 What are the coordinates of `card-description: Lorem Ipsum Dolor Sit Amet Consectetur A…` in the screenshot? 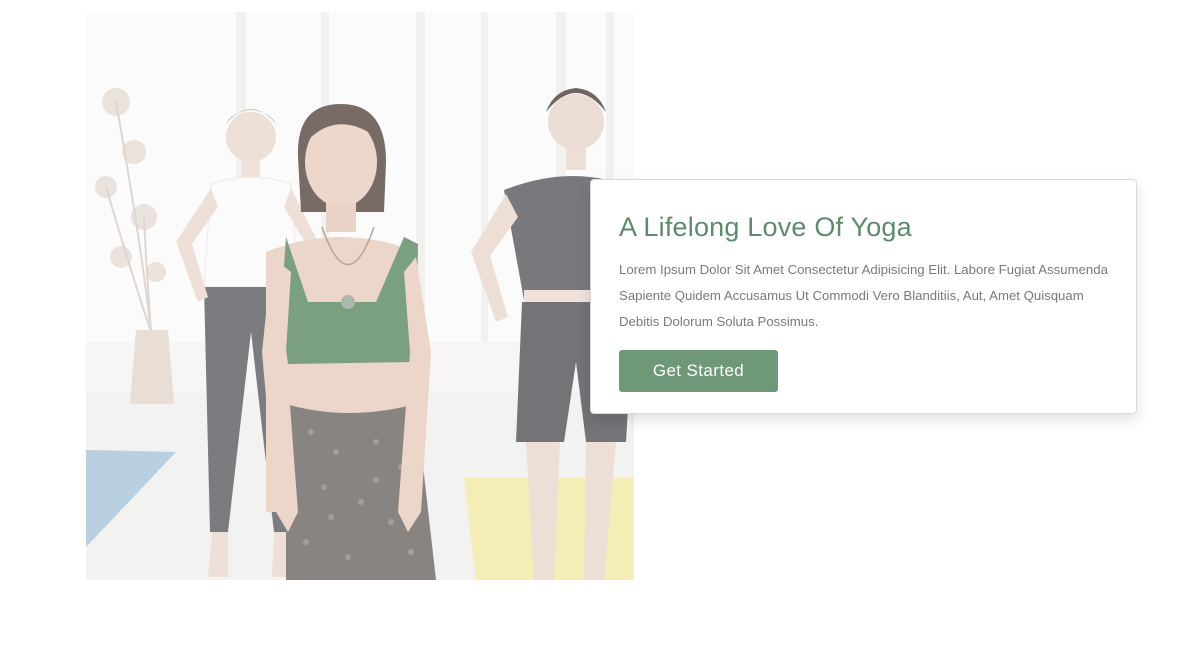 It's located at (863, 295).